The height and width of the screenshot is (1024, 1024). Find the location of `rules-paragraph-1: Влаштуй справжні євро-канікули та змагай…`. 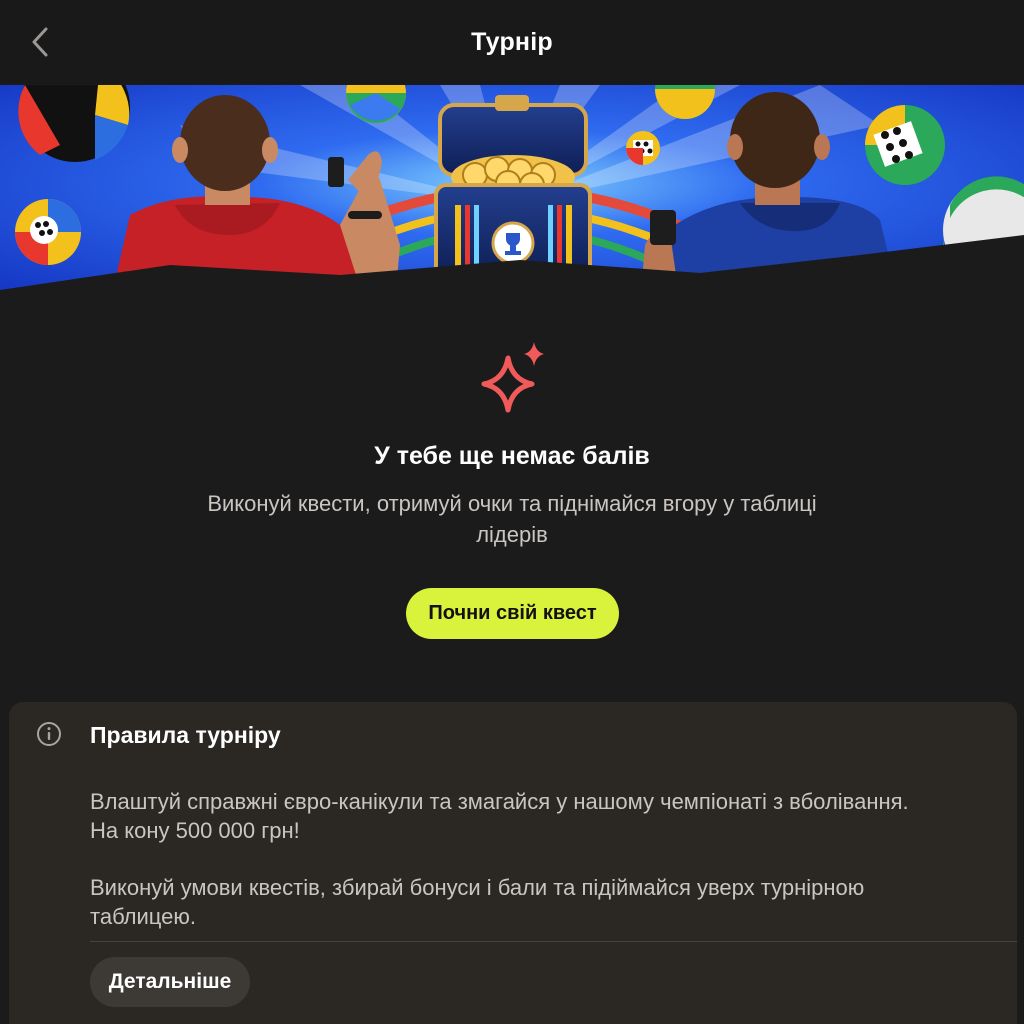

rules-paragraph-1: Влаштуй справжні євро-канікули та змагай… is located at coordinates (499, 816).